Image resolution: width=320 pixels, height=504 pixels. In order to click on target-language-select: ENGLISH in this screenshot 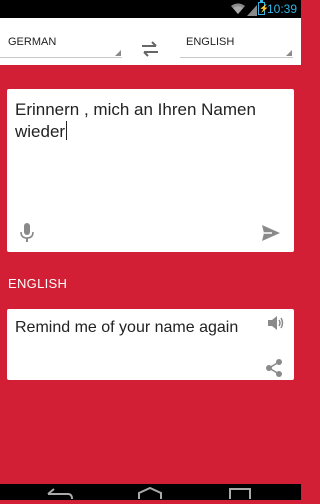, I will do `click(236, 42)`.